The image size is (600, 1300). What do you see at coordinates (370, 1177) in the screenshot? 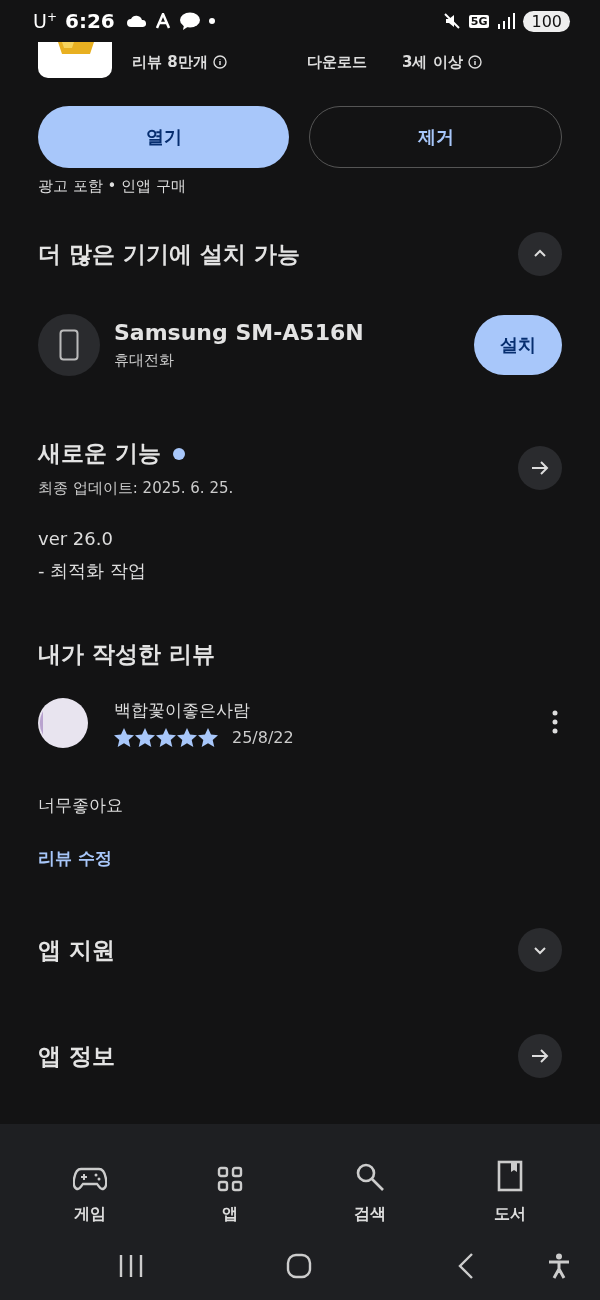
I see `search-icon` at bounding box center [370, 1177].